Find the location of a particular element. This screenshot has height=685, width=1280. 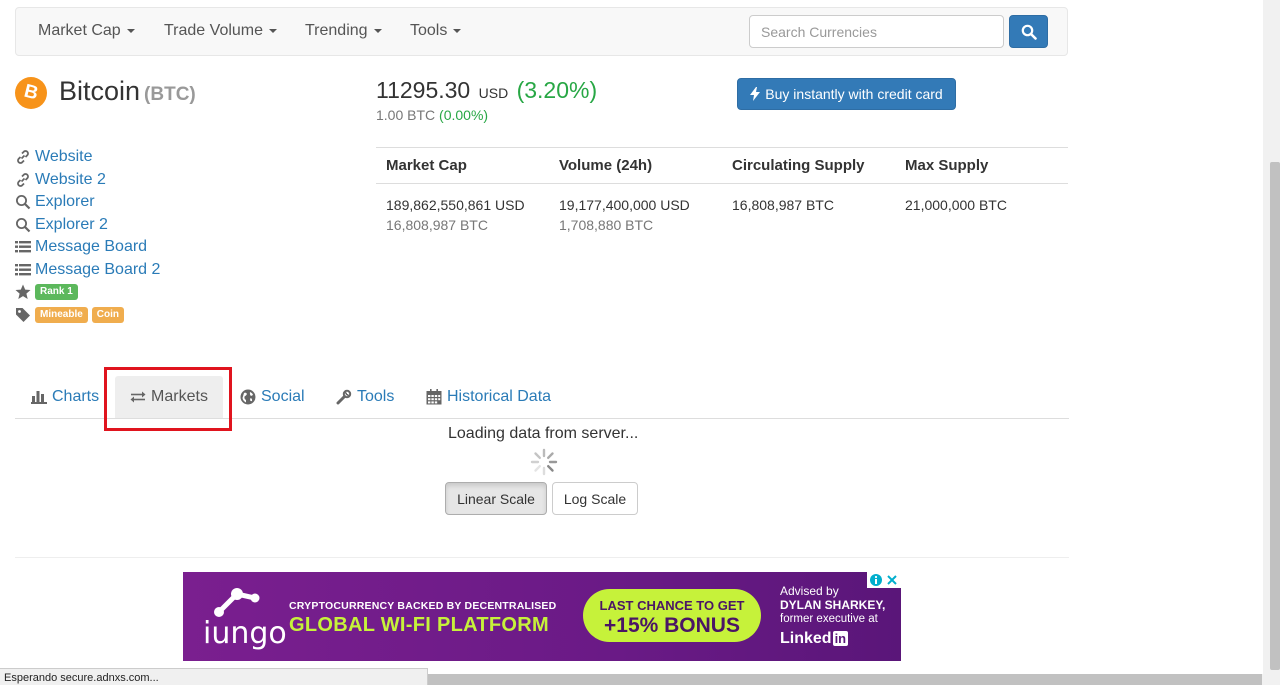

tag-badge-mineable: Mineable is located at coordinates (61, 314).